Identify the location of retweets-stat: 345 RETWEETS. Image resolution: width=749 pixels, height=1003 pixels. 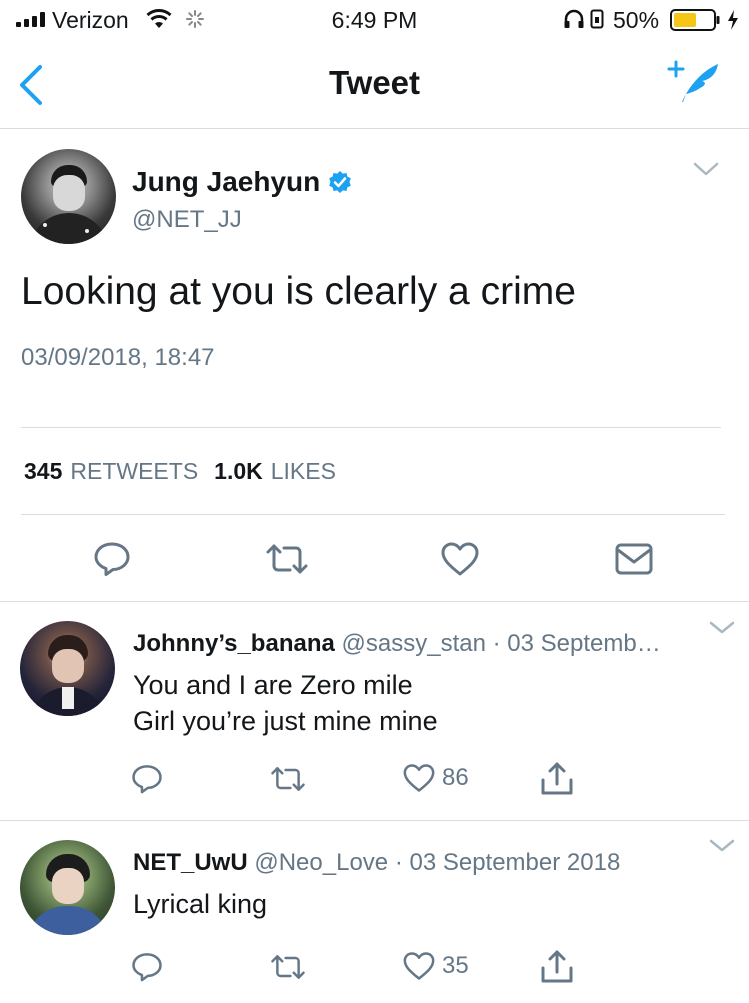
(111, 471).